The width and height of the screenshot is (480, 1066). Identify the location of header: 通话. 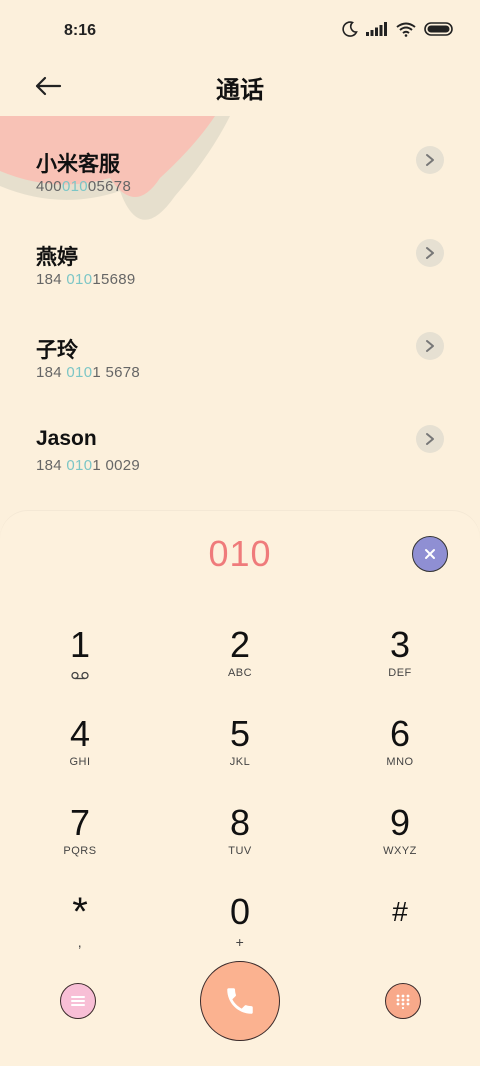
(240, 88).